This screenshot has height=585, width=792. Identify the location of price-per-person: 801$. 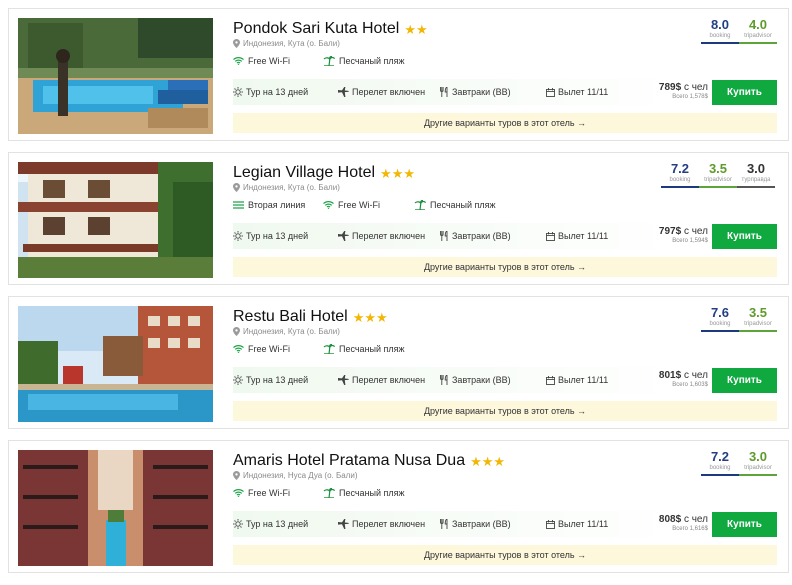
(670, 375).